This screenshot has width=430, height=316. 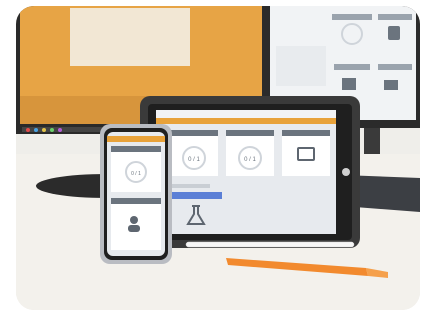 What do you see at coordinates (246, 114) in the screenshot?
I see `tablet-browser-bar` at bounding box center [246, 114].